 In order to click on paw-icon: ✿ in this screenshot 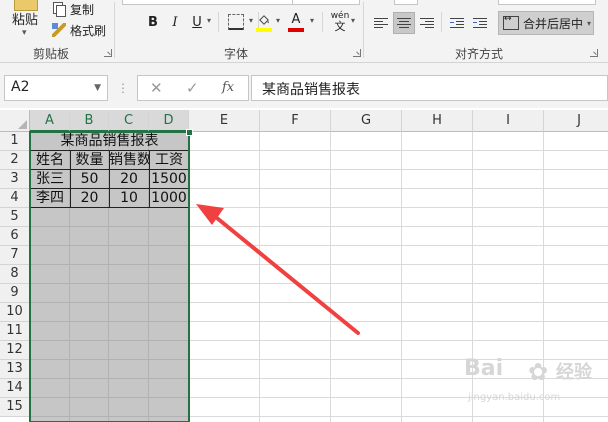, I will do `click(538, 372)`.